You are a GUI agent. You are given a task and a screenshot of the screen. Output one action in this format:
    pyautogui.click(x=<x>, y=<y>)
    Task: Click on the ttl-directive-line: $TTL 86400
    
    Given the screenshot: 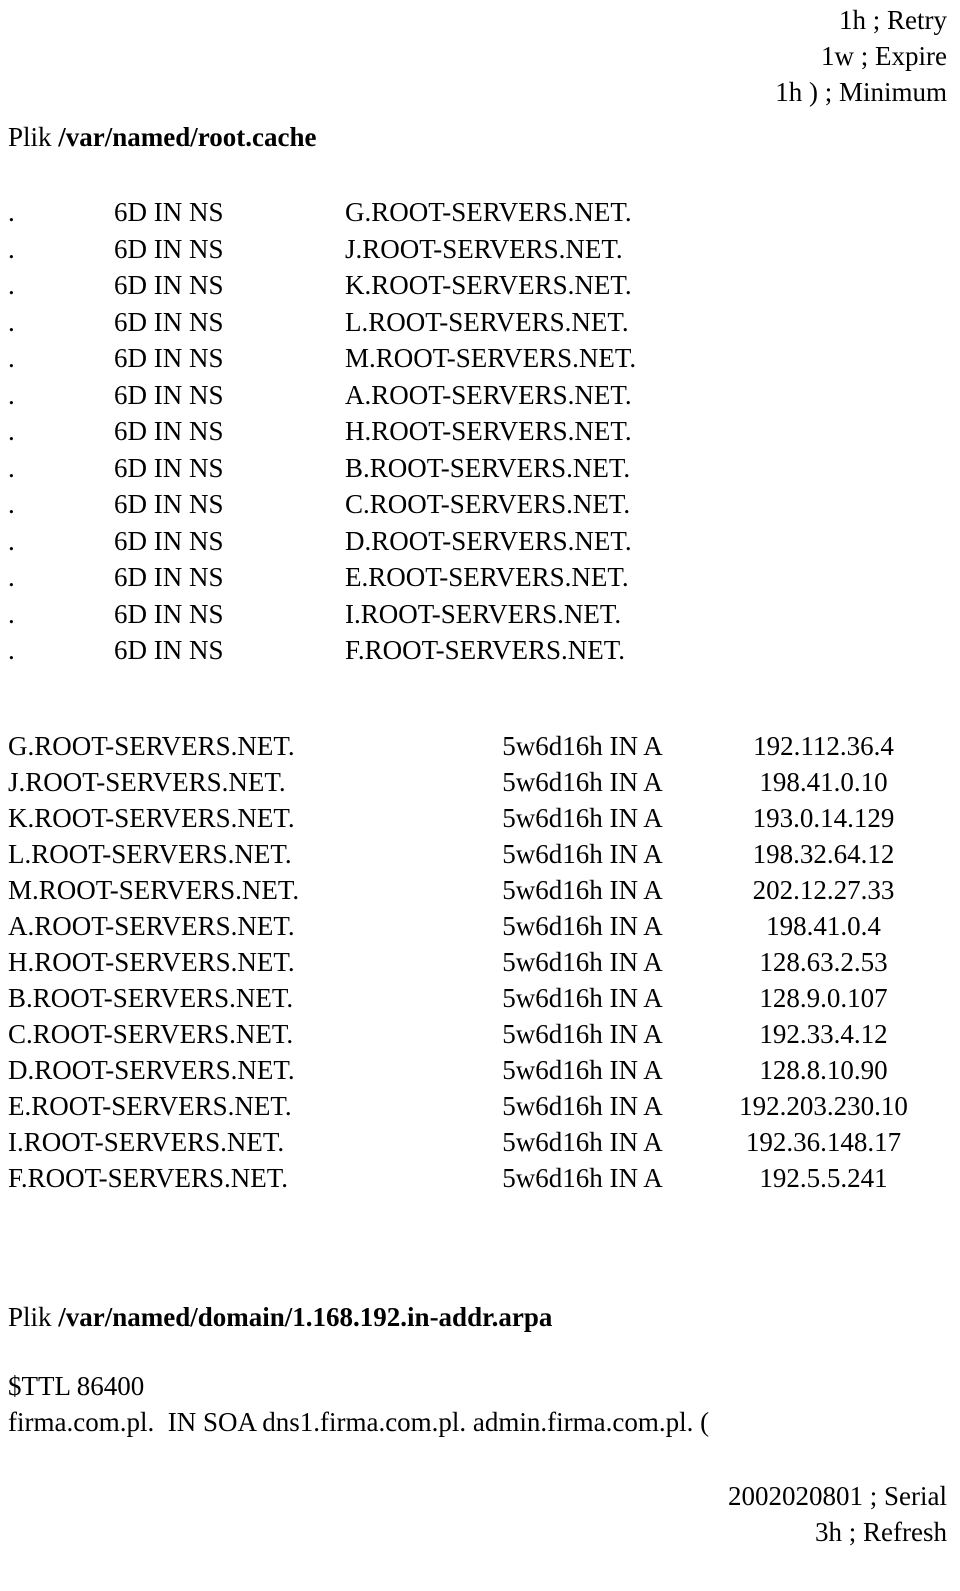 What is the action you would take?
    pyautogui.click(x=76, y=1386)
    